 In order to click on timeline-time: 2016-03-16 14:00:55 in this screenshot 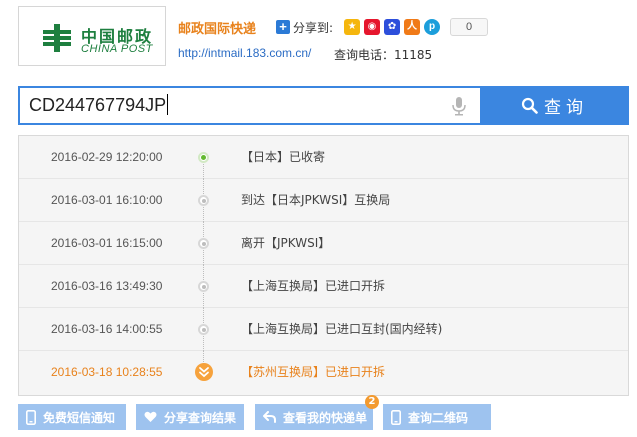, I will do `click(107, 329)`.